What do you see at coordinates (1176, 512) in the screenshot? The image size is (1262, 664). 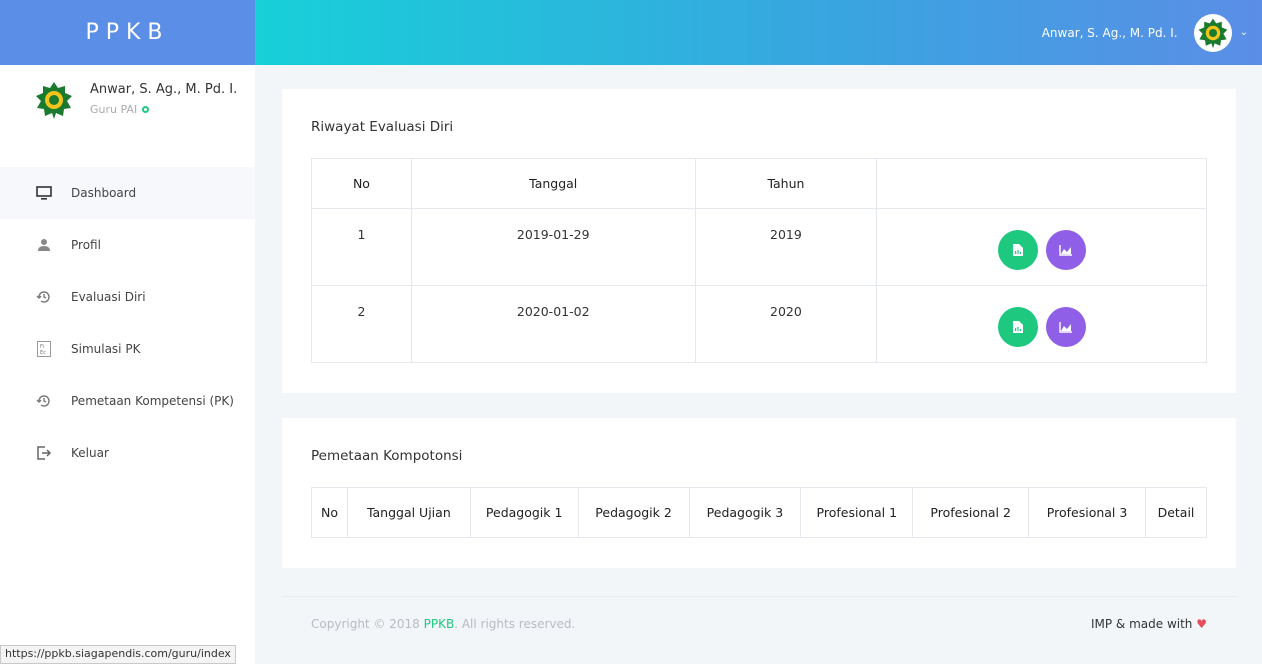 I see `column-header-detail: Detail` at bounding box center [1176, 512].